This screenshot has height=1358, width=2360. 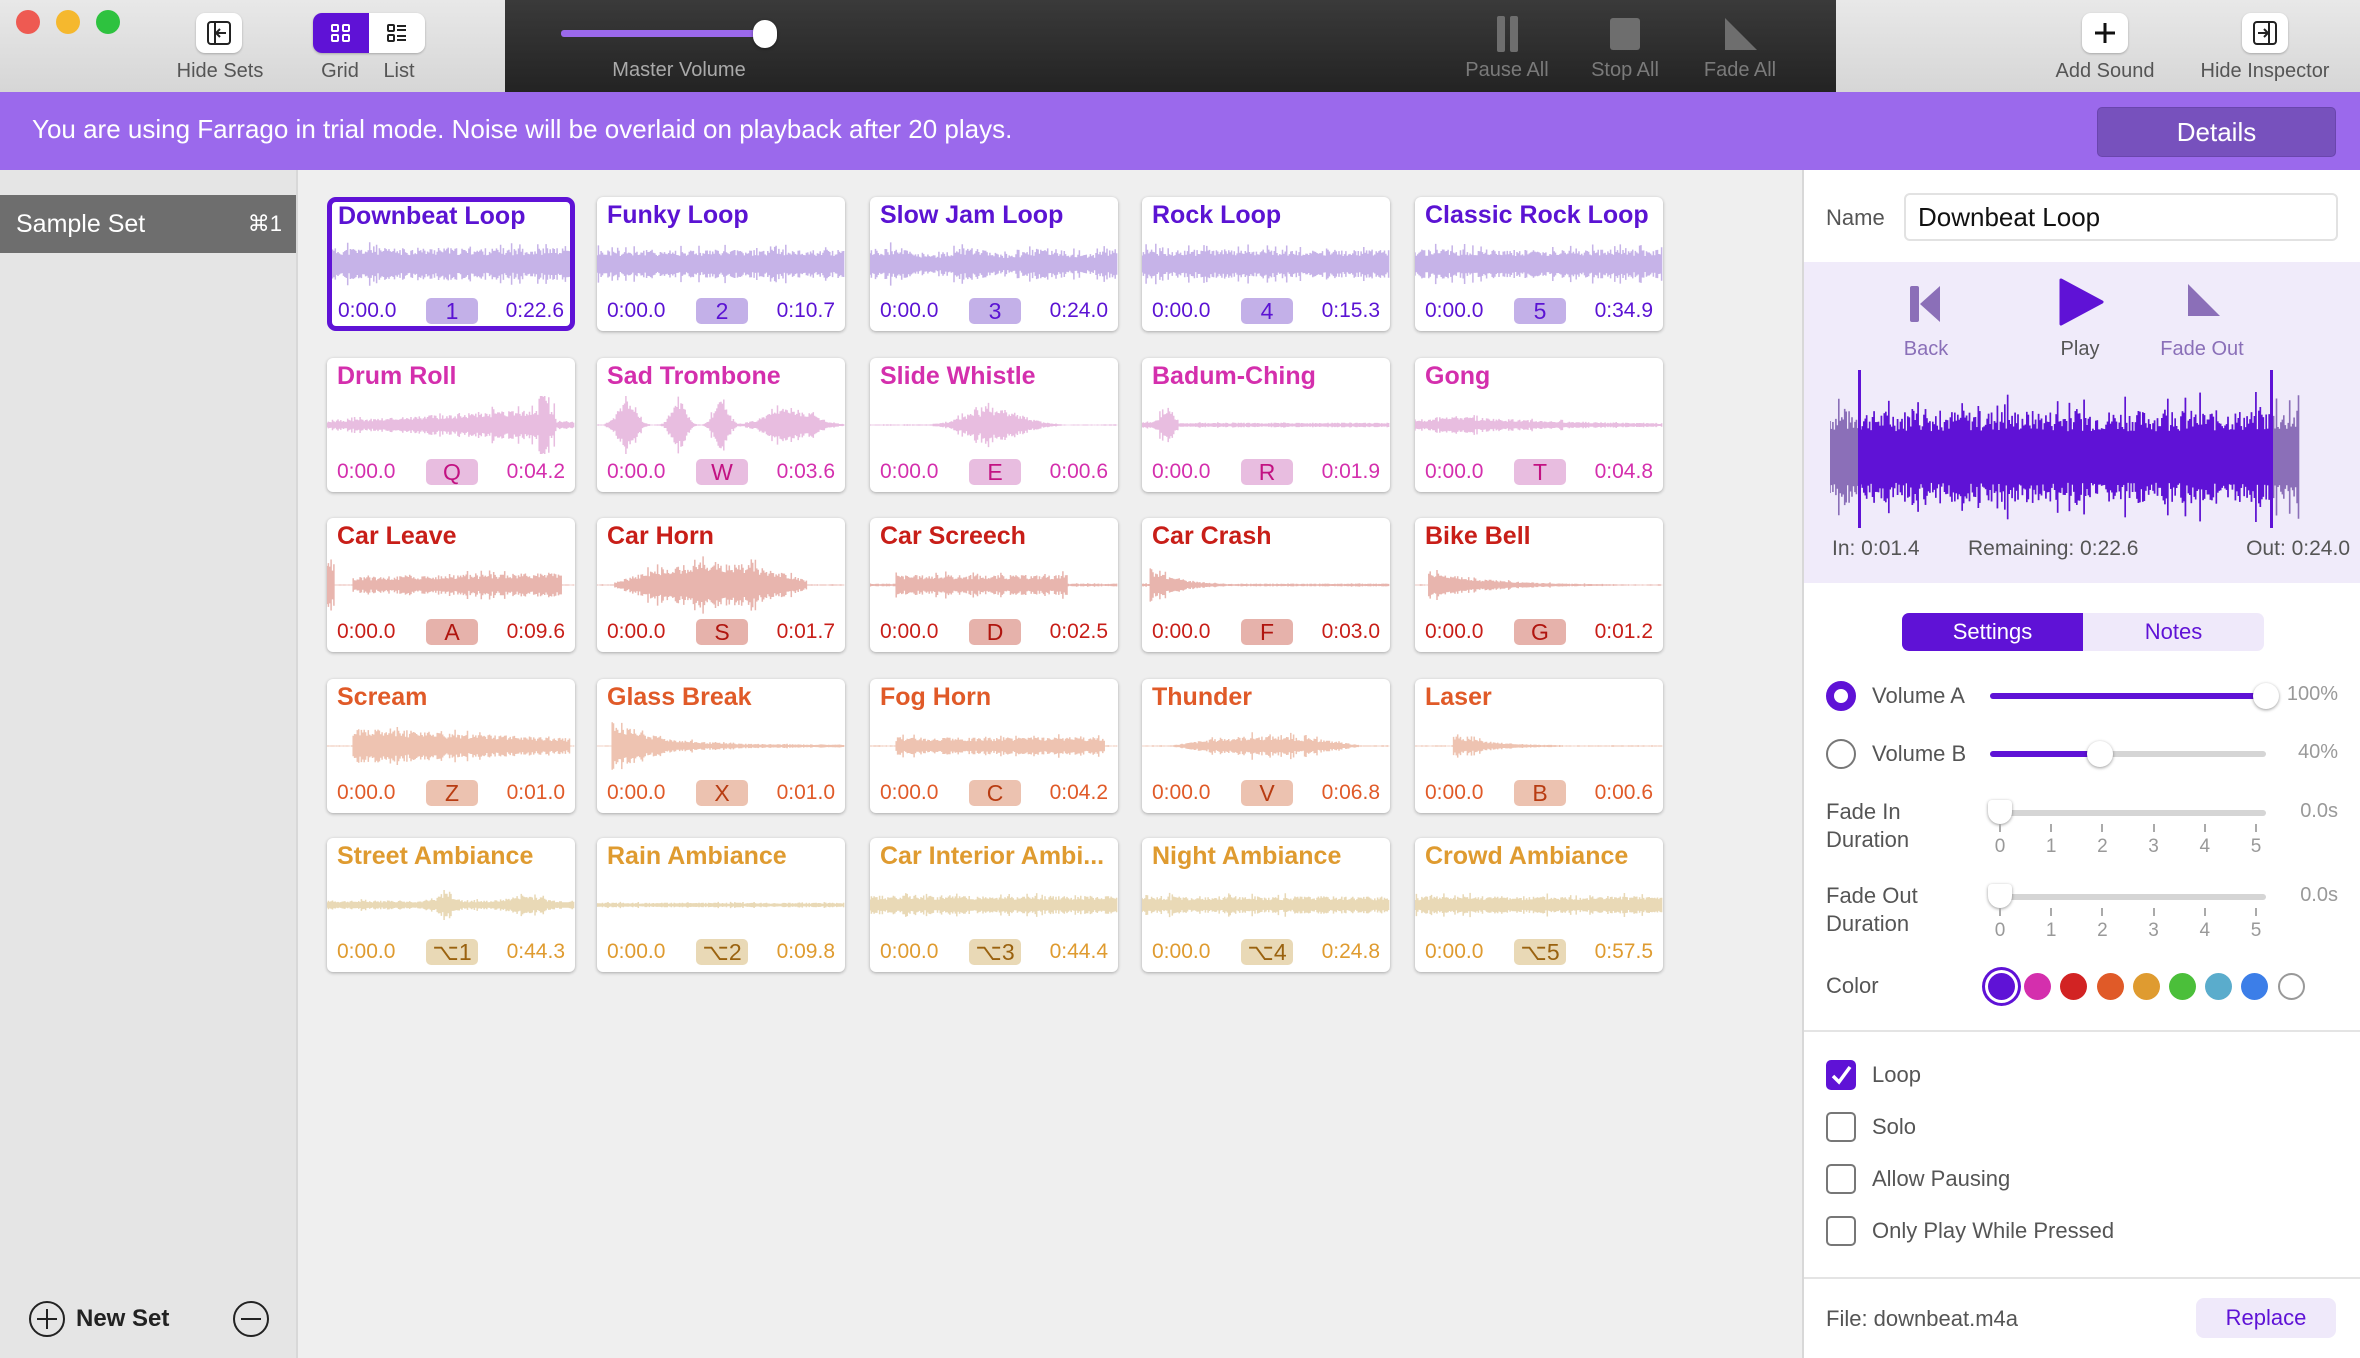 I want to click on volume-b-radio, so click(x=1841, y=754).